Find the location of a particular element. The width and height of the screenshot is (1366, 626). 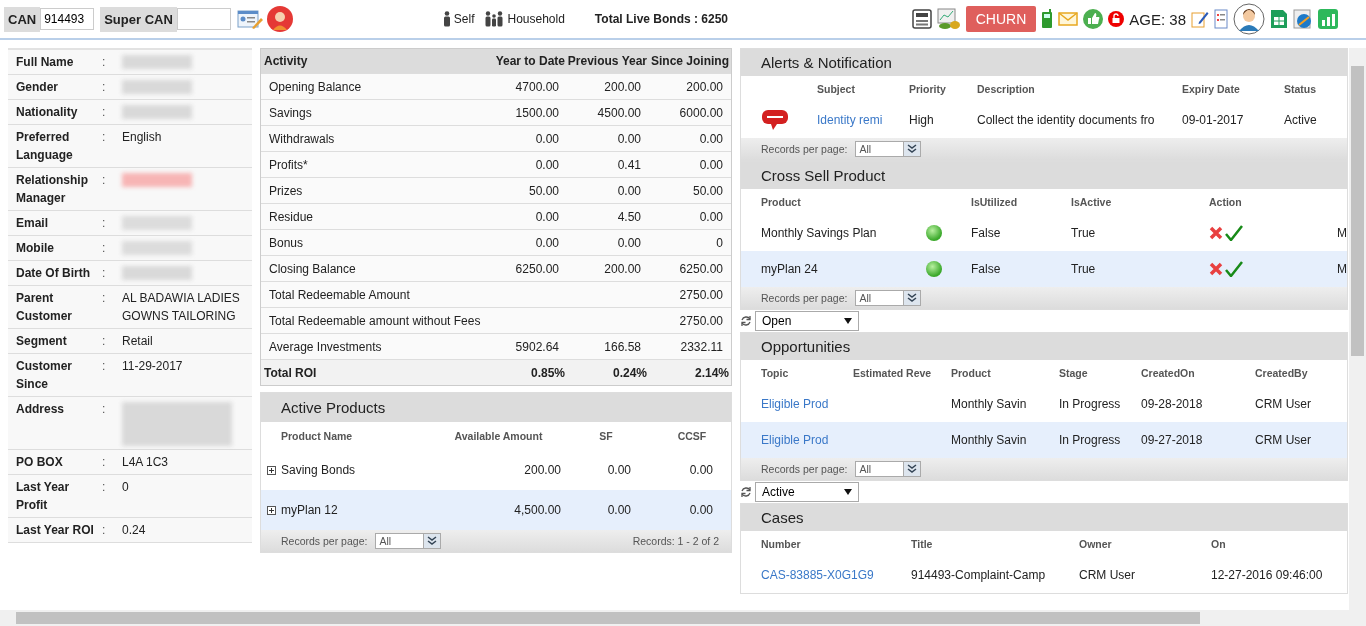

thumbs-up-icon is located at coordinates (1093, 19).